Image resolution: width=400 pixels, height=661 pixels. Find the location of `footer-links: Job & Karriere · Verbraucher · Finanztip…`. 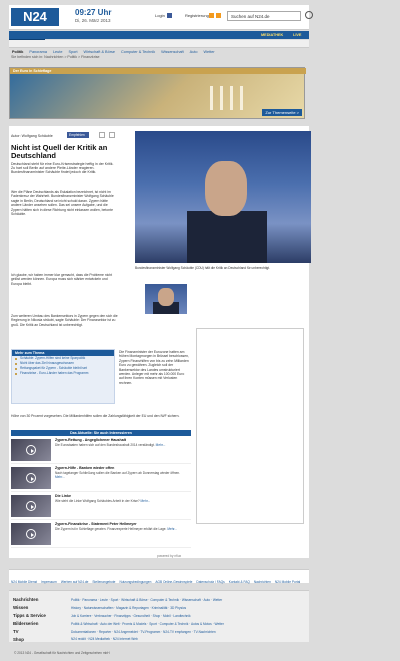

footer-links: Job & Karriere · Verbraucher · Finanztip… is located at coordinates (189, 616).